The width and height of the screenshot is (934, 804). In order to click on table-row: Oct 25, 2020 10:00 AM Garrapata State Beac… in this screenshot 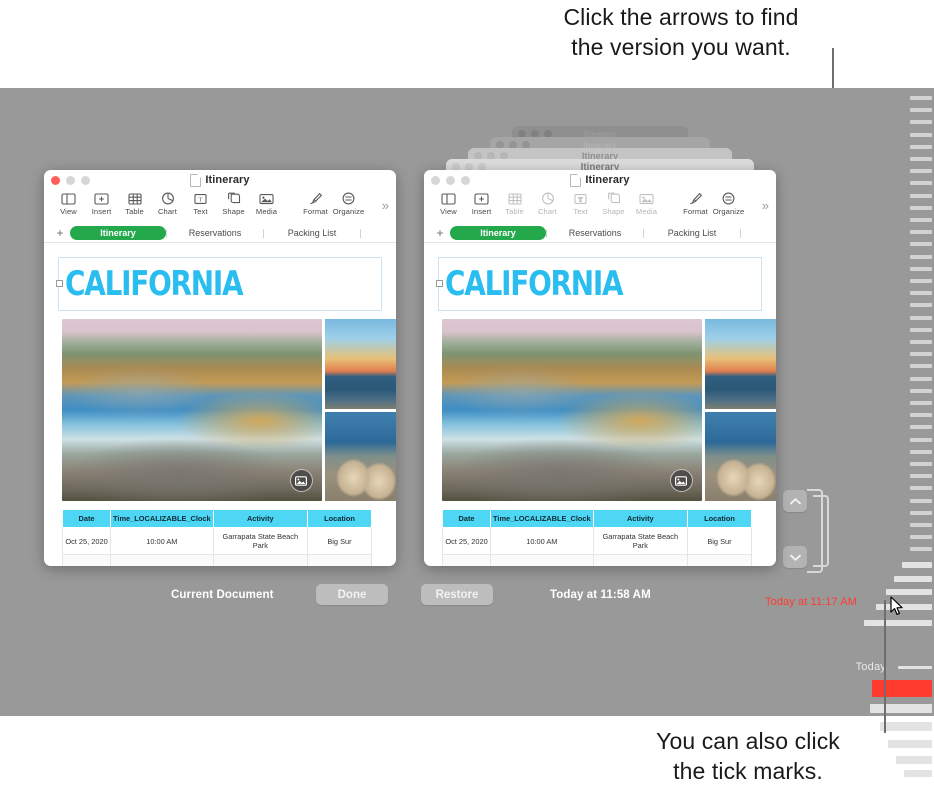, I will do `click(597, 541)`.